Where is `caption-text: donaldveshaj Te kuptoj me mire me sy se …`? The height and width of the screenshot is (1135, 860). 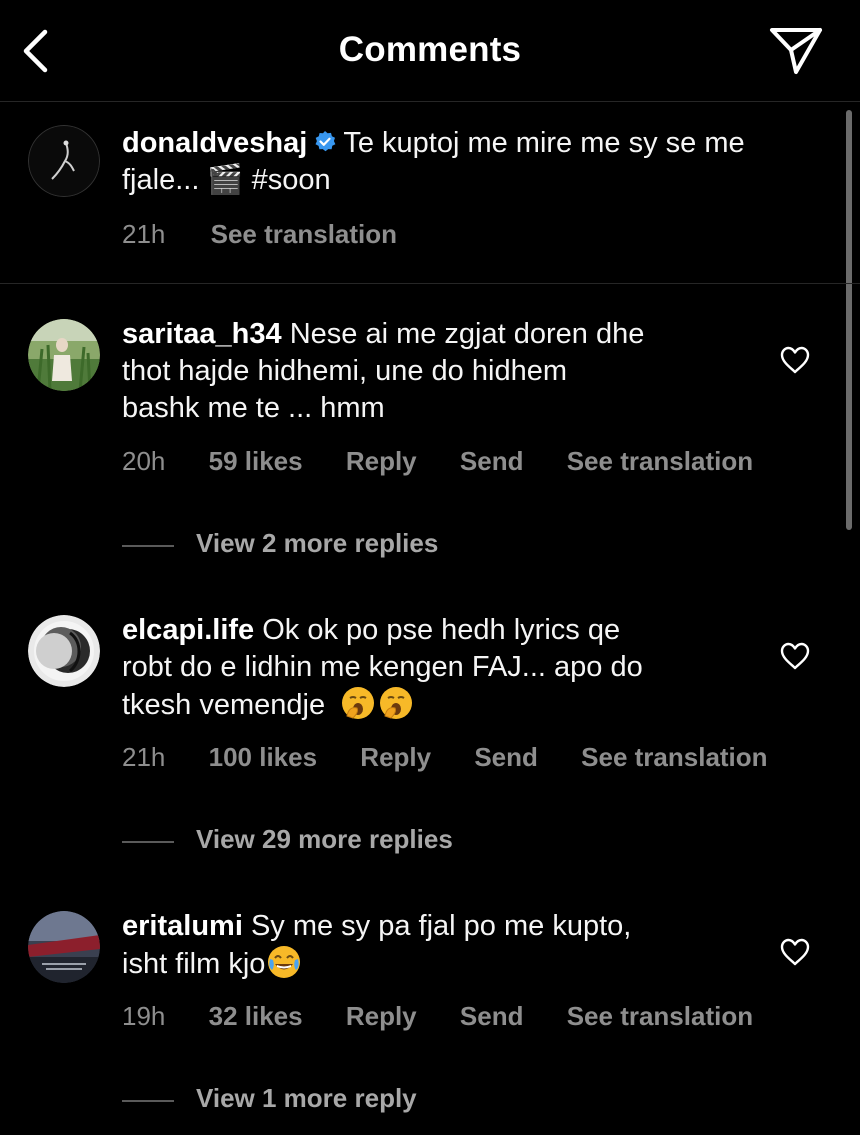
caption-text: donaldveshaj Te kuptoj me mire me sy se … is located at coordinates (477, 162).